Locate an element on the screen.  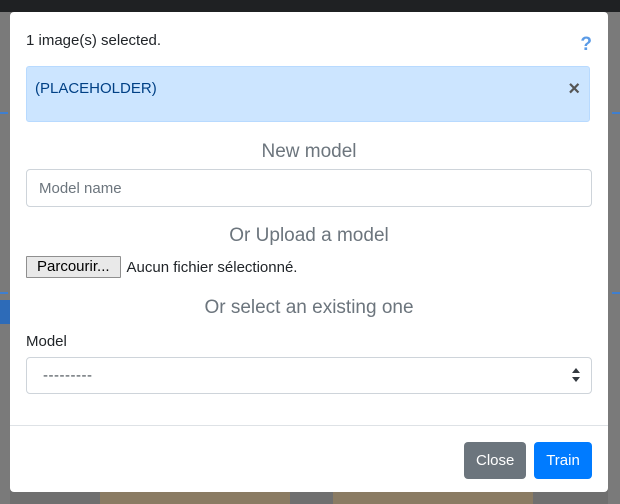
model-select-value: --------- is located at coordinates (68, 375).